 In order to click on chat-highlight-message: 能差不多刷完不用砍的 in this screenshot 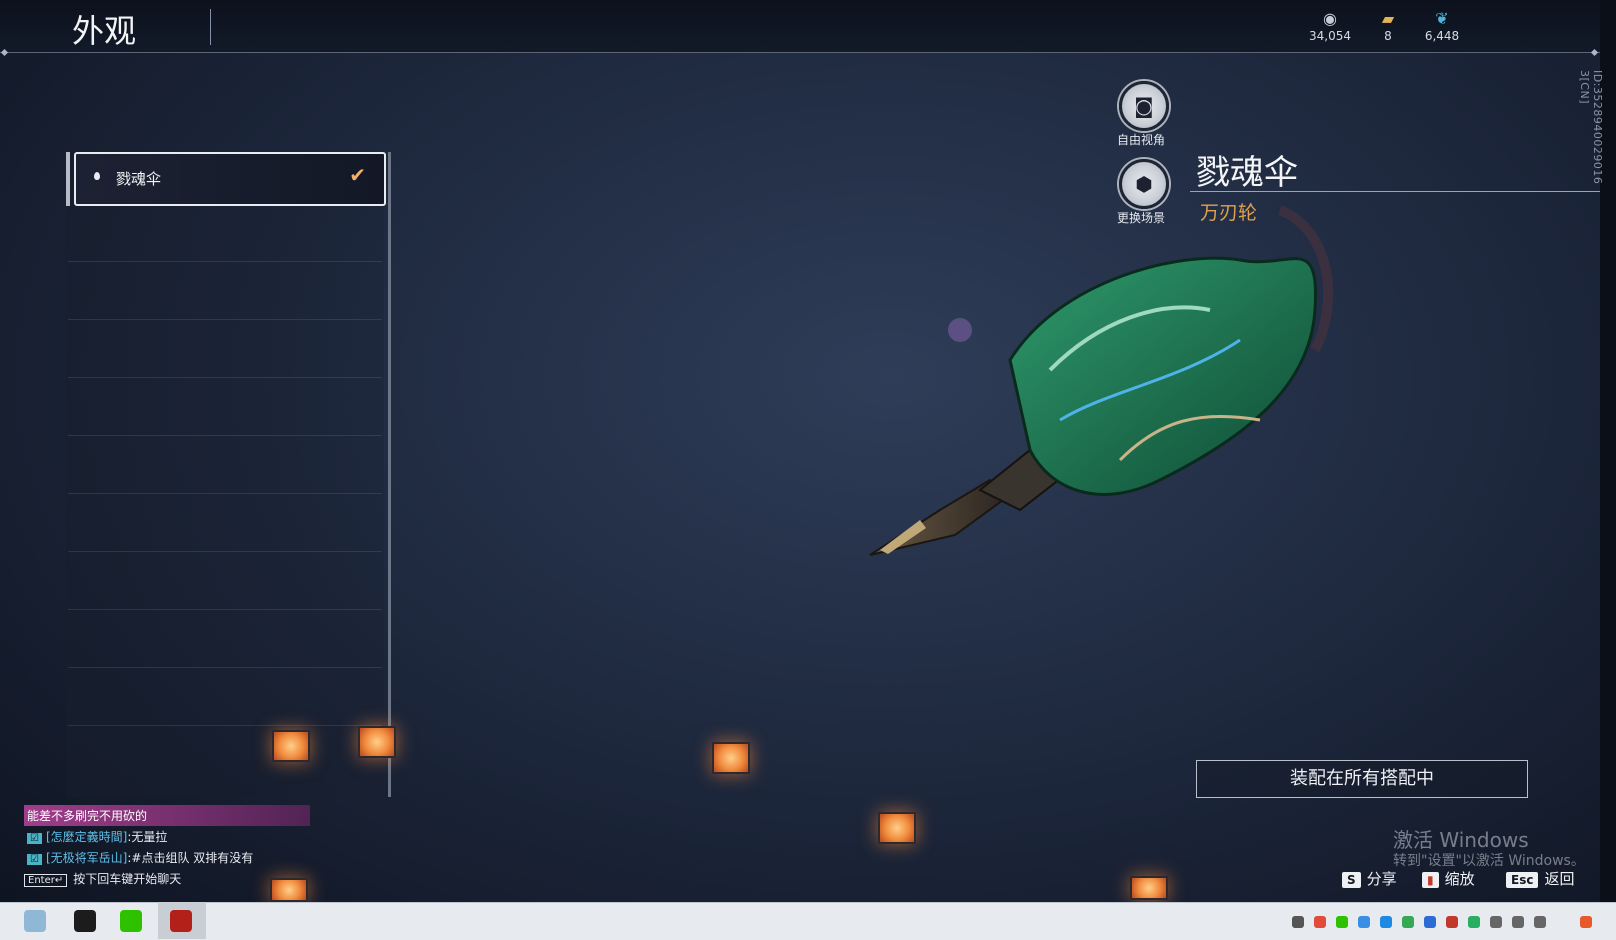, I will do `click(167, 815)`.